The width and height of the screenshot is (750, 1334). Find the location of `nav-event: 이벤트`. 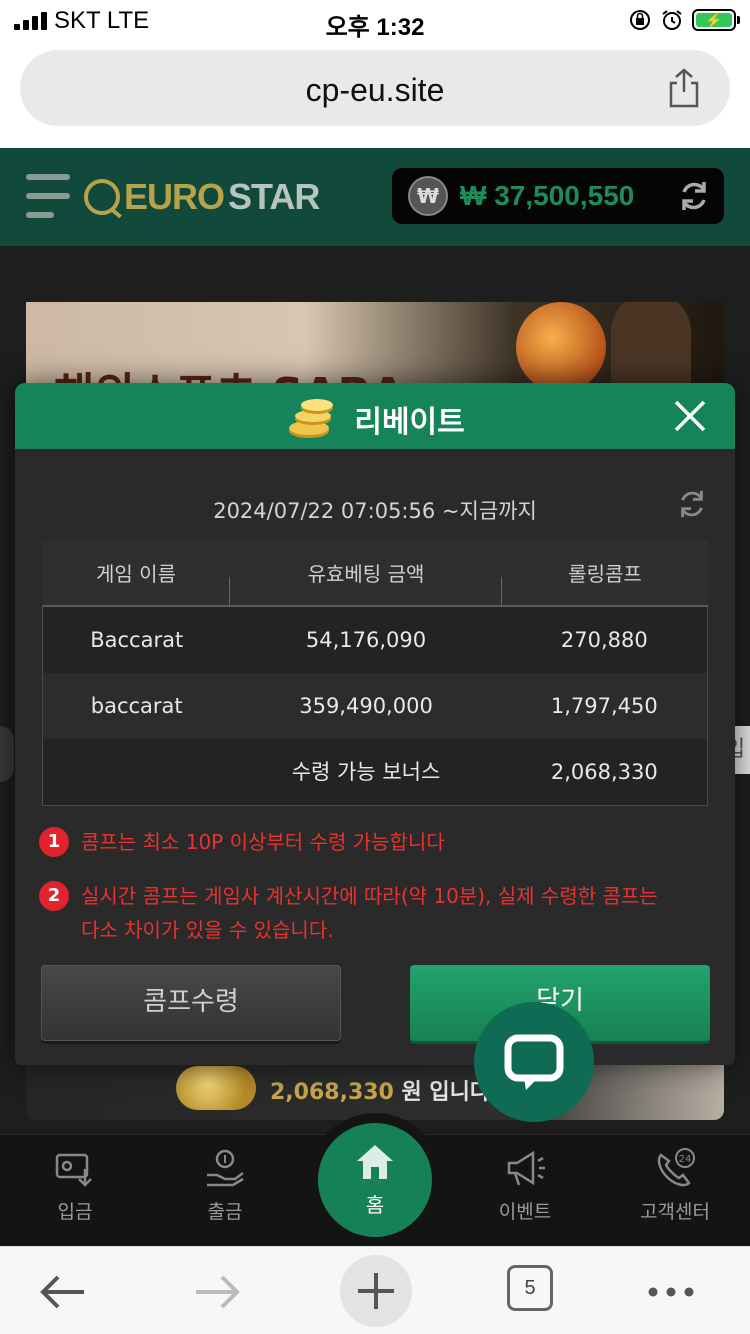

nav-event: 이벤트 is located at coordinates (525, 1185).